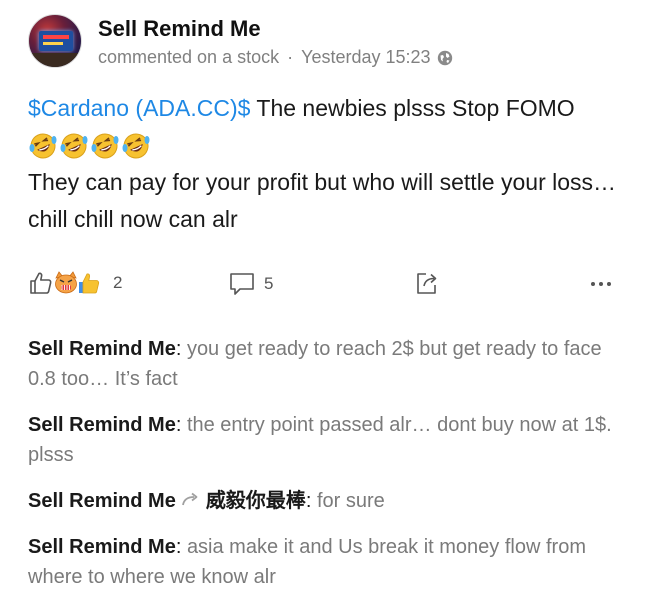  Describe the element at coordinates (444, 57) in the screenshot. I see `globe-icon` at that location.